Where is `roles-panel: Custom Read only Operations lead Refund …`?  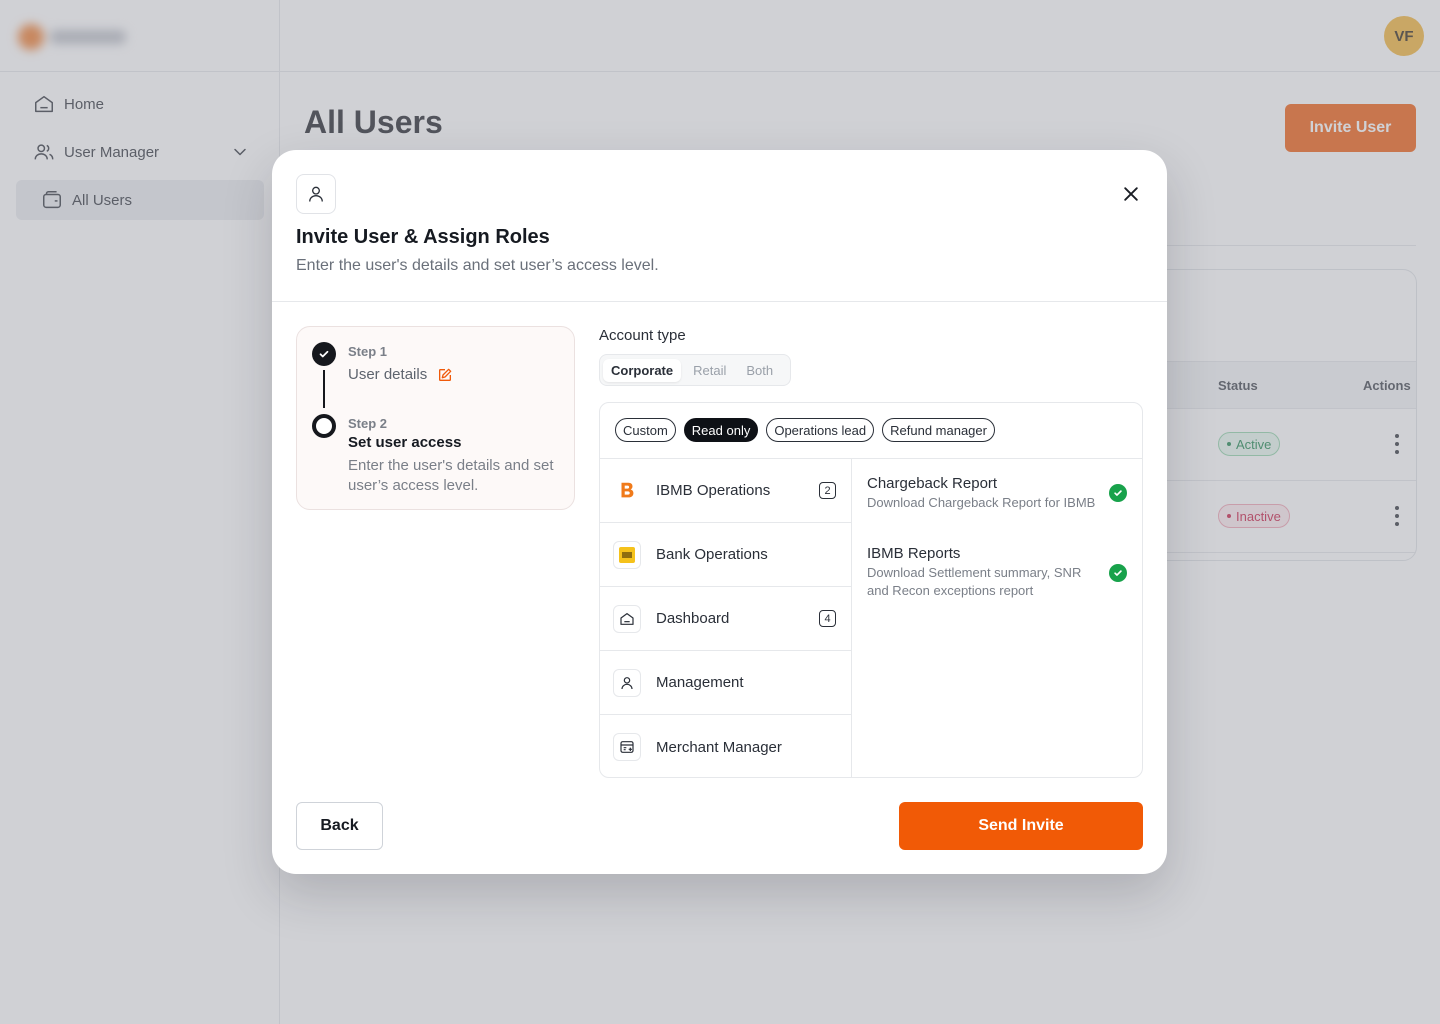 roles-panel: Custom Read only Operations lead Refund … is located at coordinates (871, 590).